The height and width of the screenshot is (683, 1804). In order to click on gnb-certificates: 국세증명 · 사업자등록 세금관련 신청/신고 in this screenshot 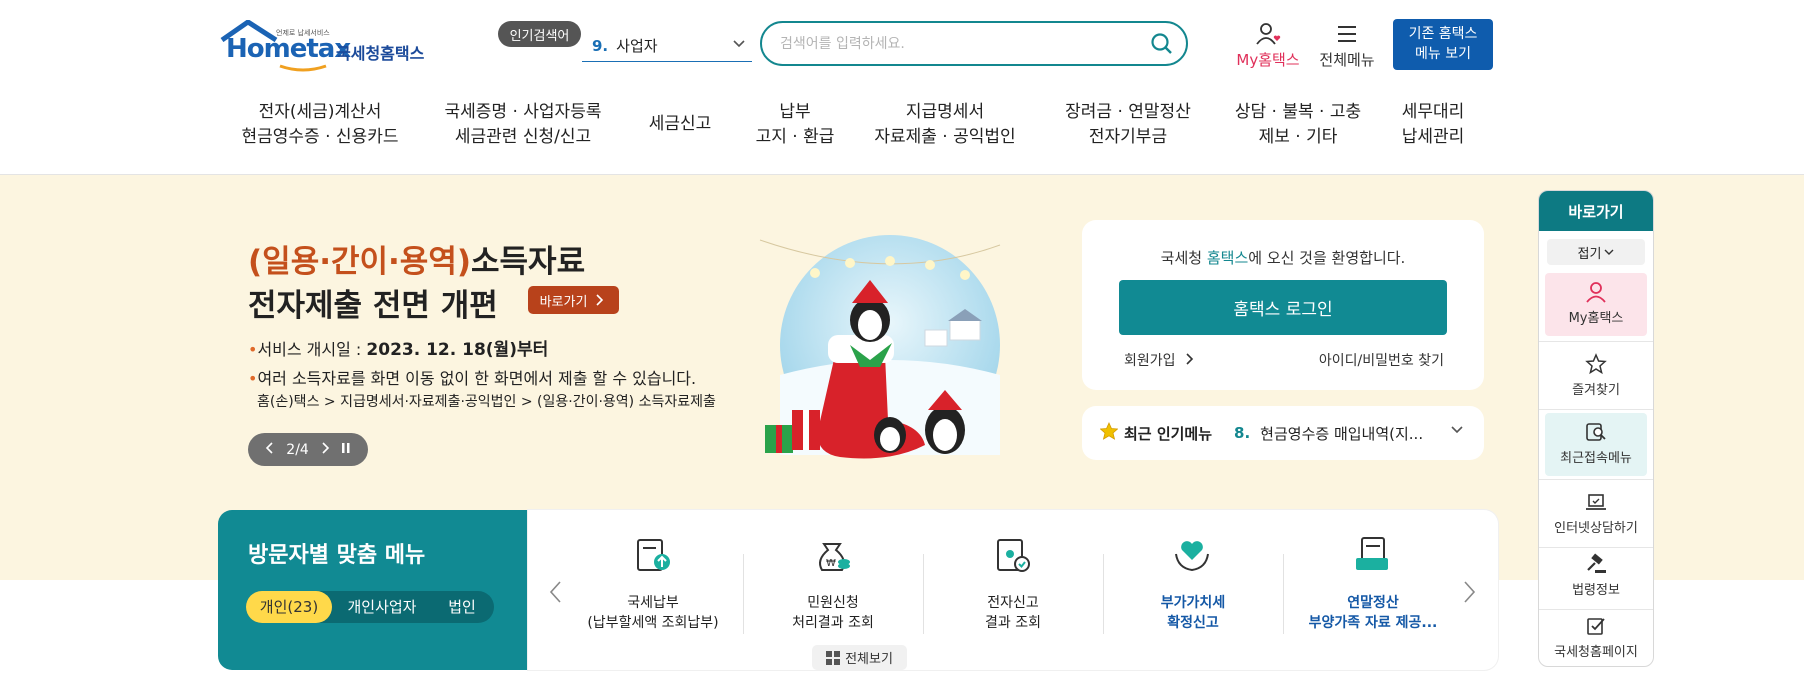, I will do `click(523, 125)`.